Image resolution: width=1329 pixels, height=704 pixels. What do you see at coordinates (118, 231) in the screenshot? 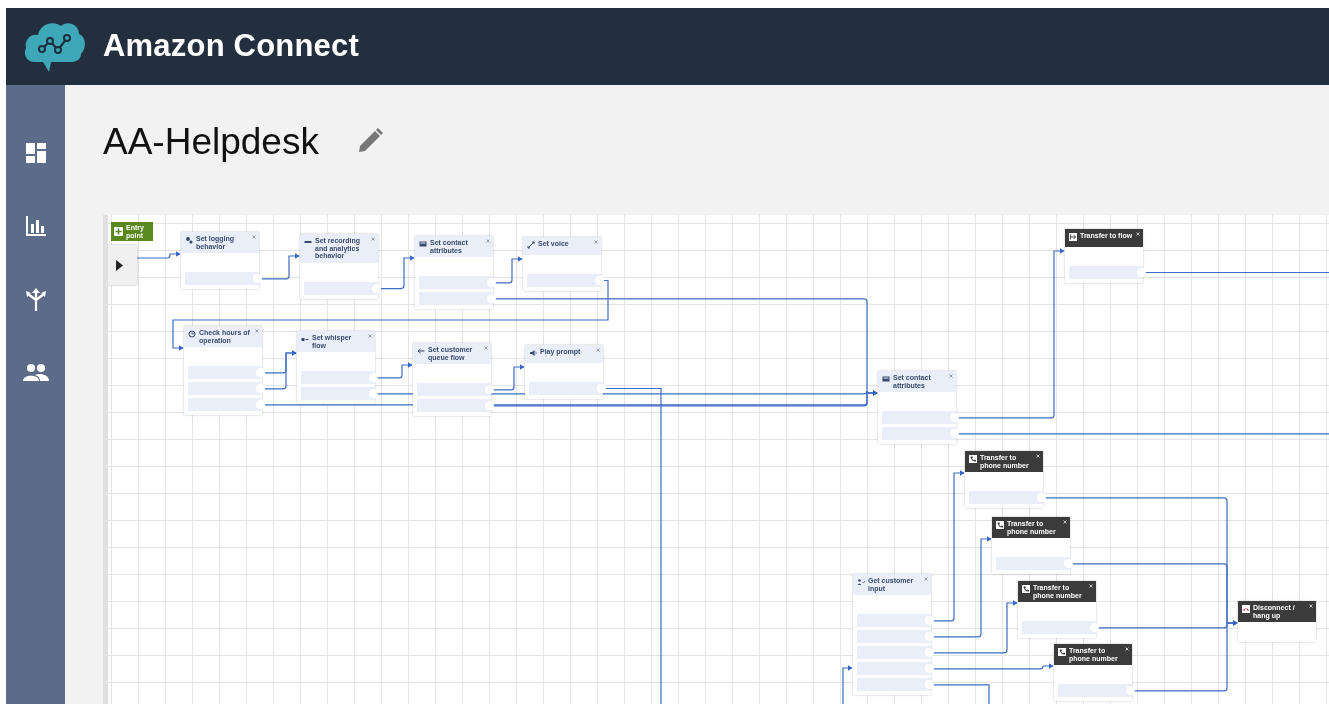
I see `plus-icon` at bounding box center [118, 231].